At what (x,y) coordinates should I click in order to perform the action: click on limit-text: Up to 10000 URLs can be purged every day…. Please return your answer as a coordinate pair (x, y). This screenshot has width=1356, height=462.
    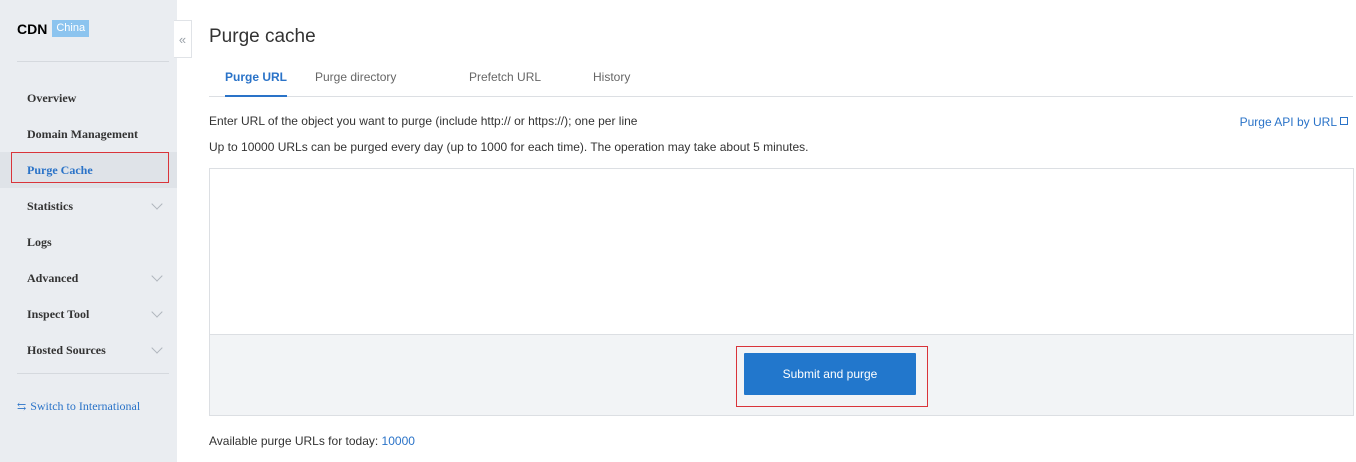
    Looking at the image, I should click on (509, 147).